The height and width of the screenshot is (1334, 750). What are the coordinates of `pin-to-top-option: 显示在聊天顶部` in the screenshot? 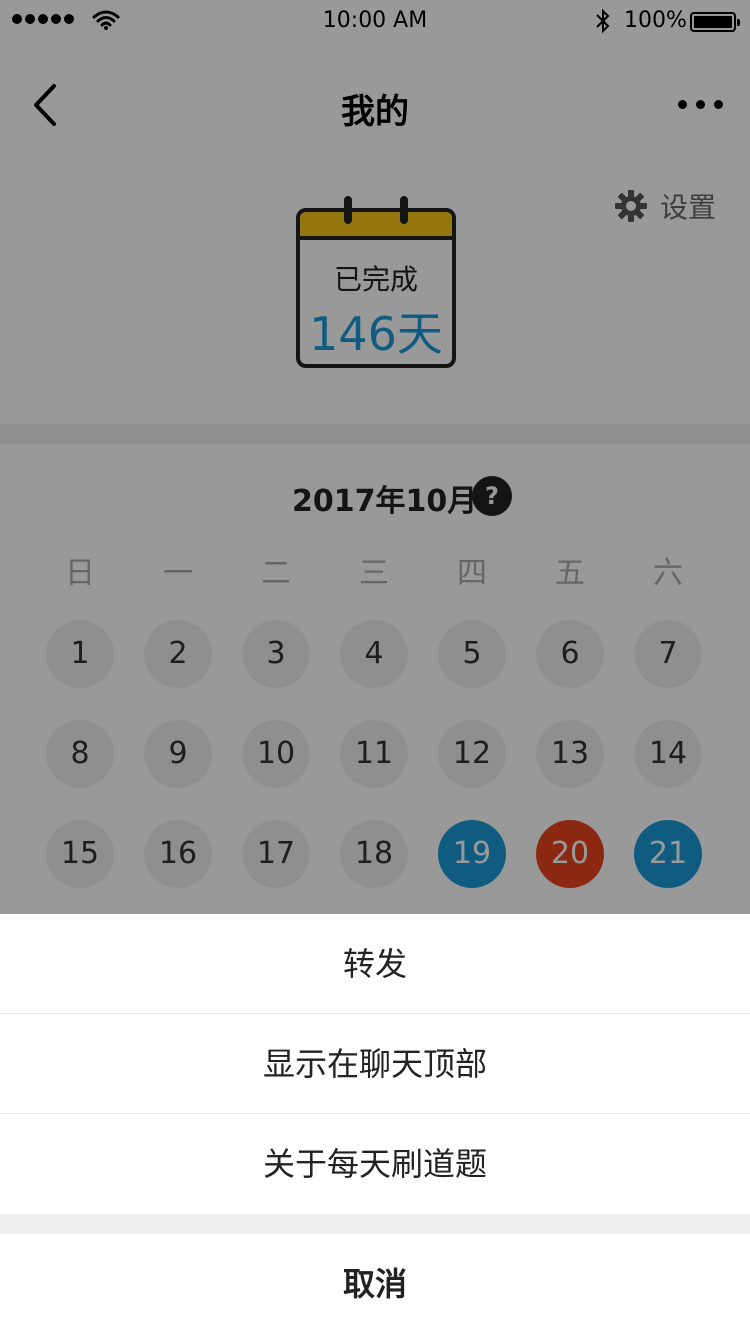 It's located at (375, 1064).